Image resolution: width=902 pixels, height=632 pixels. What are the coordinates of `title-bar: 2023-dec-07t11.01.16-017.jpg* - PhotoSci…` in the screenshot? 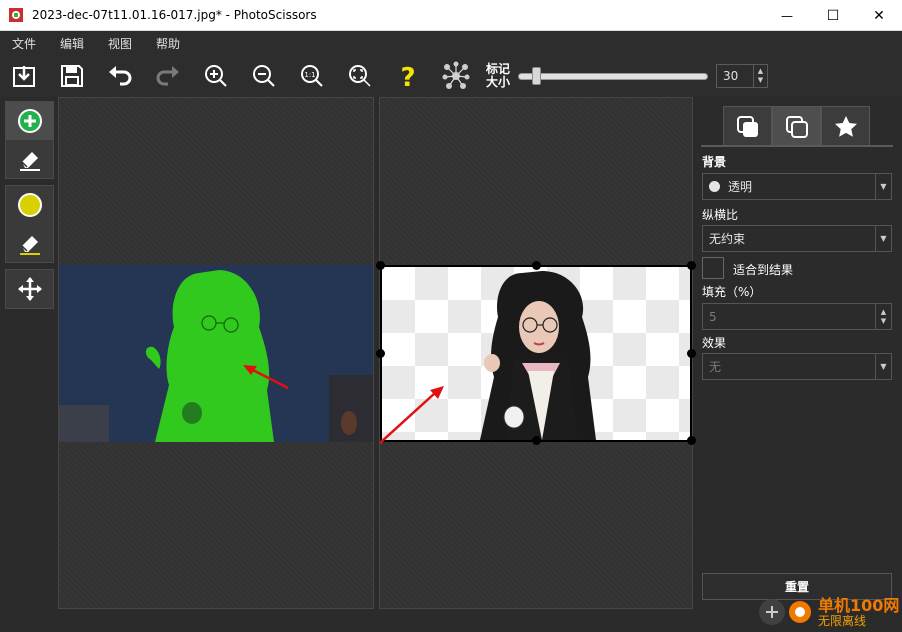 It's located at (451, 15).